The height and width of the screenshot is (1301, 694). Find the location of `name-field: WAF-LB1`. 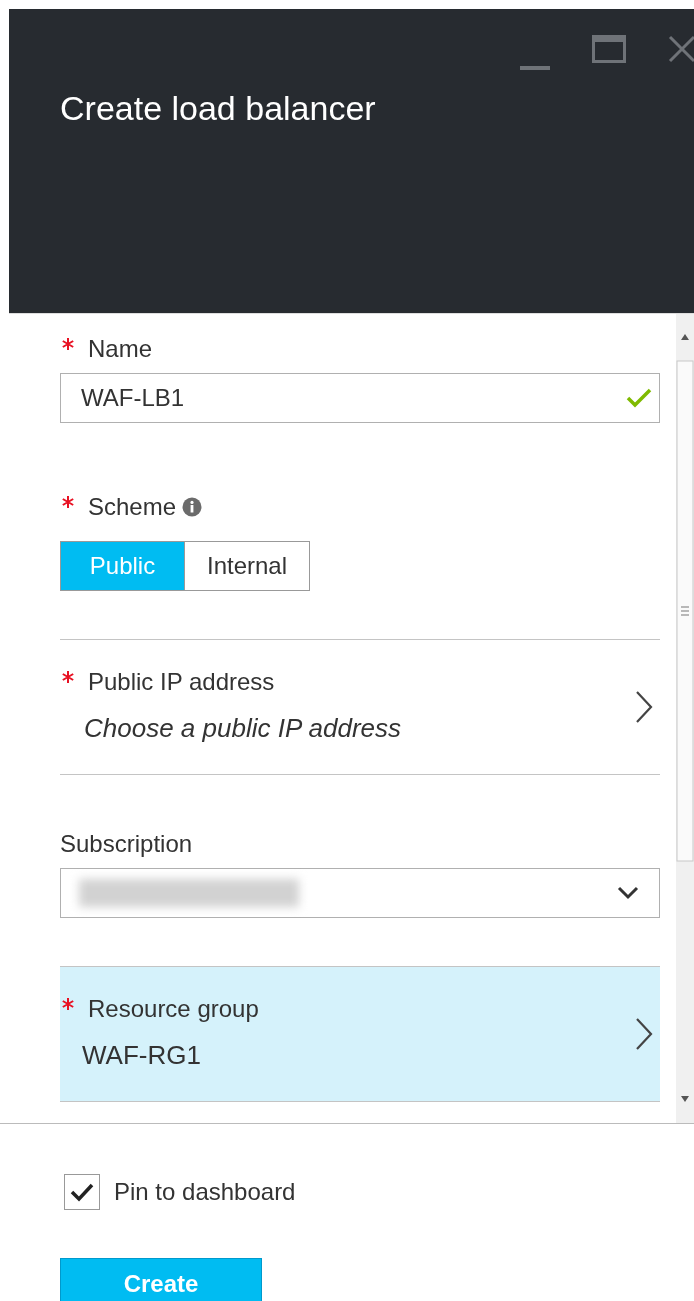

name-field: WAF-LB1 is located at coordinates (360, 398).